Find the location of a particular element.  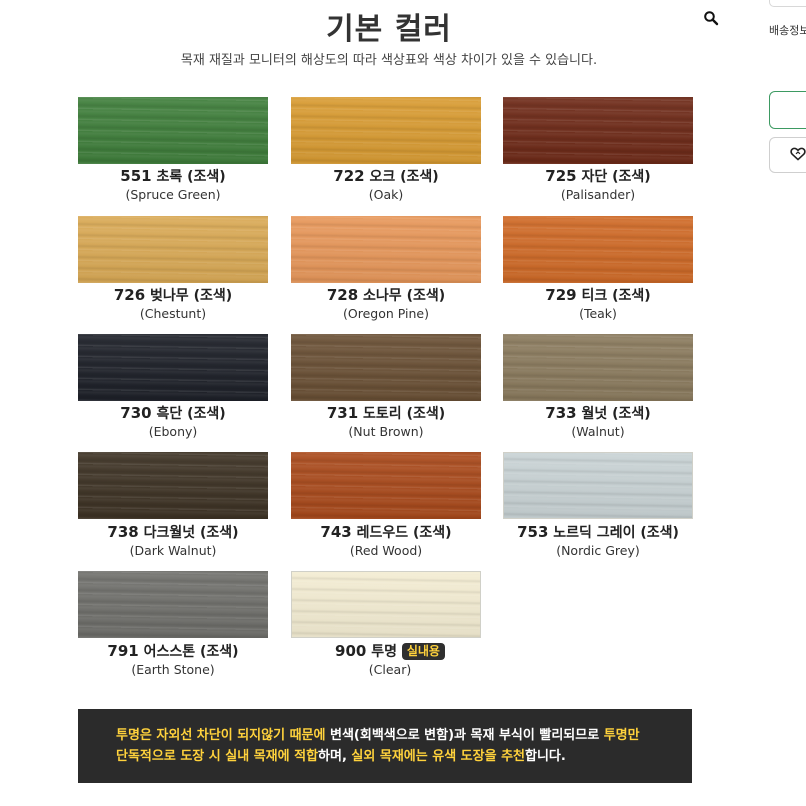

swatch-caption-728: 728 소나무 (조색) (Oregon Pine) is located at coordinates (386, 304).